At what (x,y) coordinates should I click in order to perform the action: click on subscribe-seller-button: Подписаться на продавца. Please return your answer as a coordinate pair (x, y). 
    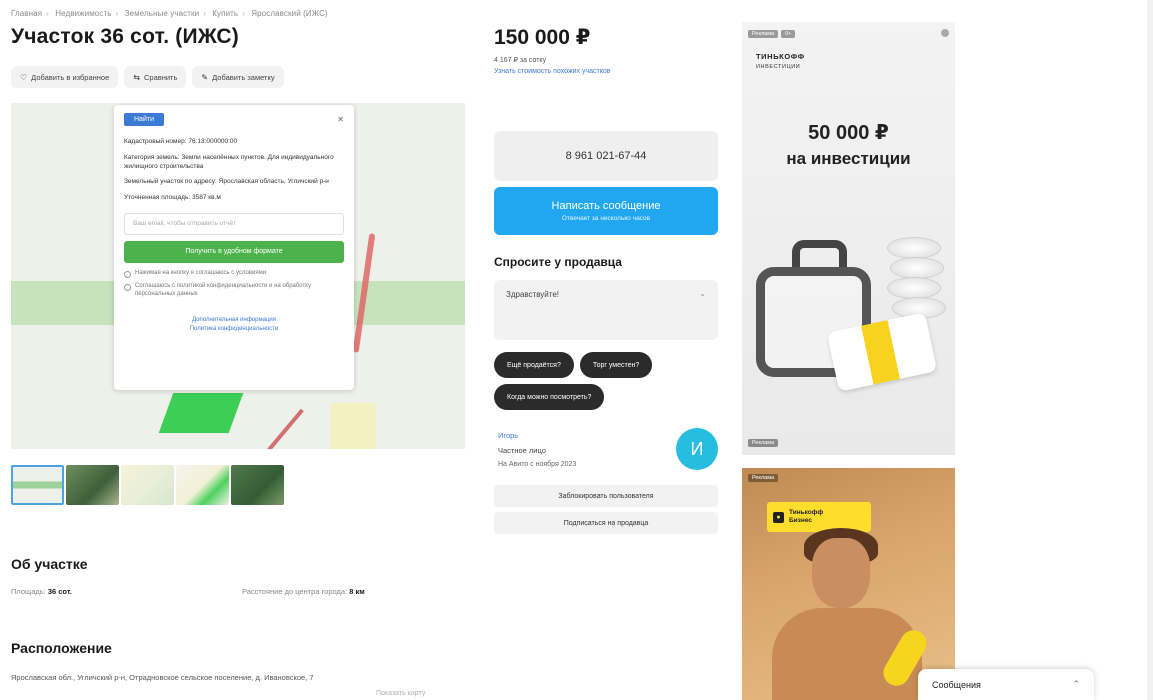
    Looking at the image, I should click on (606, 523).